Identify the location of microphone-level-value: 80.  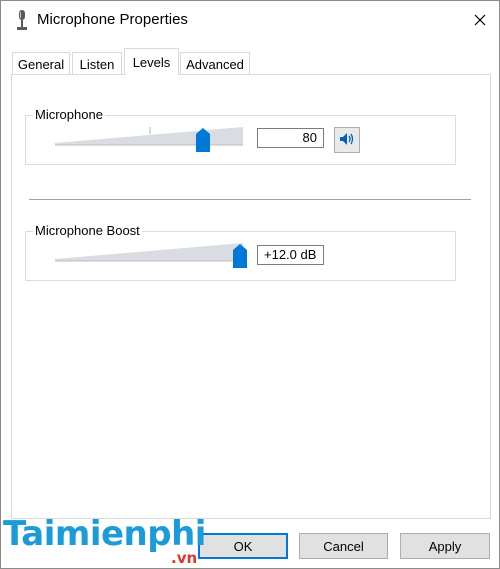
(290, 138).